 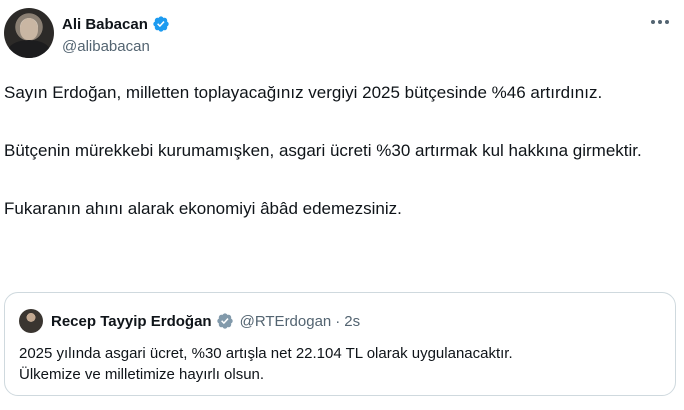 I want to click on quoted-author-handle: @RTErdogan, so click(x=285, y=321).